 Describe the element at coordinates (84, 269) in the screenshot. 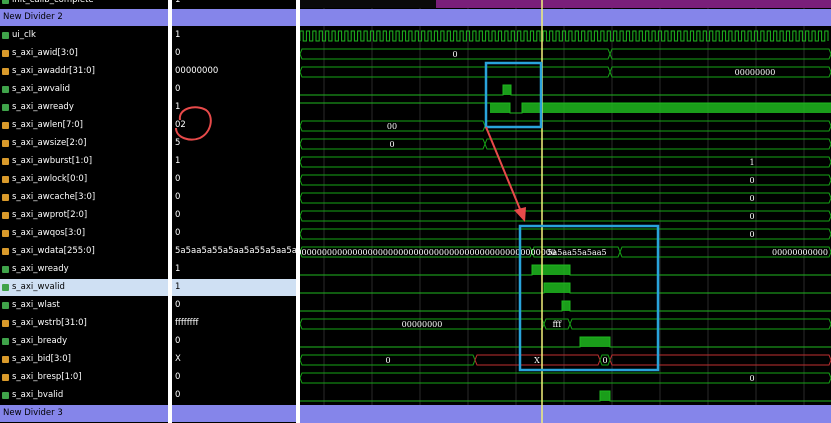

I see `signal-row: s_axi_wready` at that location.